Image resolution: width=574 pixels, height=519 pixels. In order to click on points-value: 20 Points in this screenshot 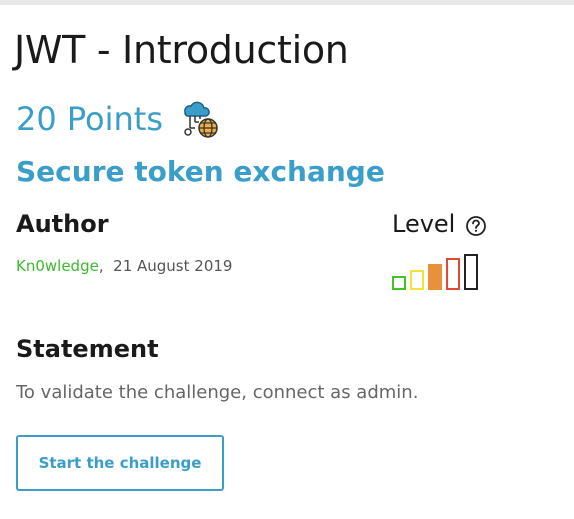, I will do `click(90, 119)`.